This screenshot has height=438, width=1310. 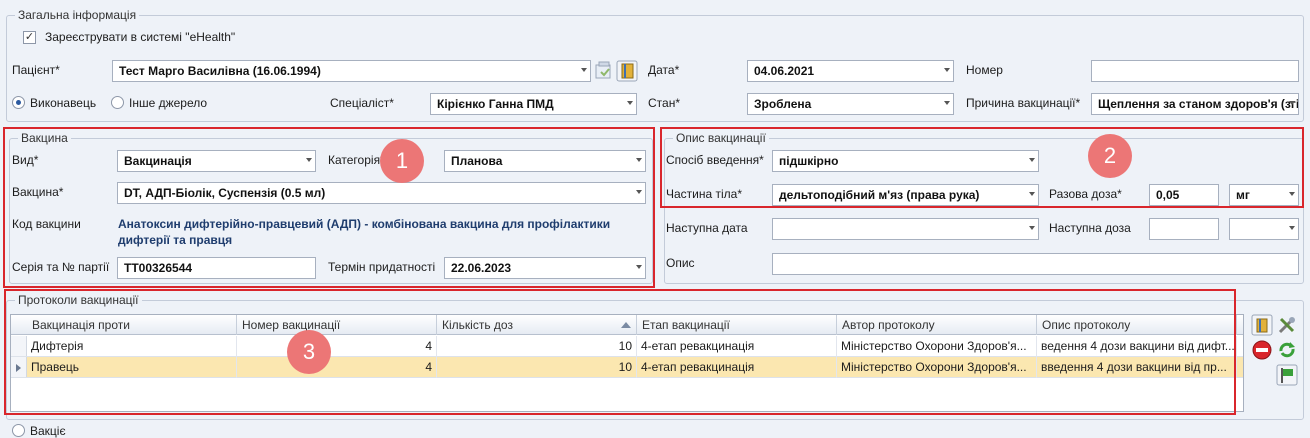 What do you see at coordinates (362, 103) in the screenshot?
I see `specialist-label: Спеціаліст*` at bounding box center [362, 103].